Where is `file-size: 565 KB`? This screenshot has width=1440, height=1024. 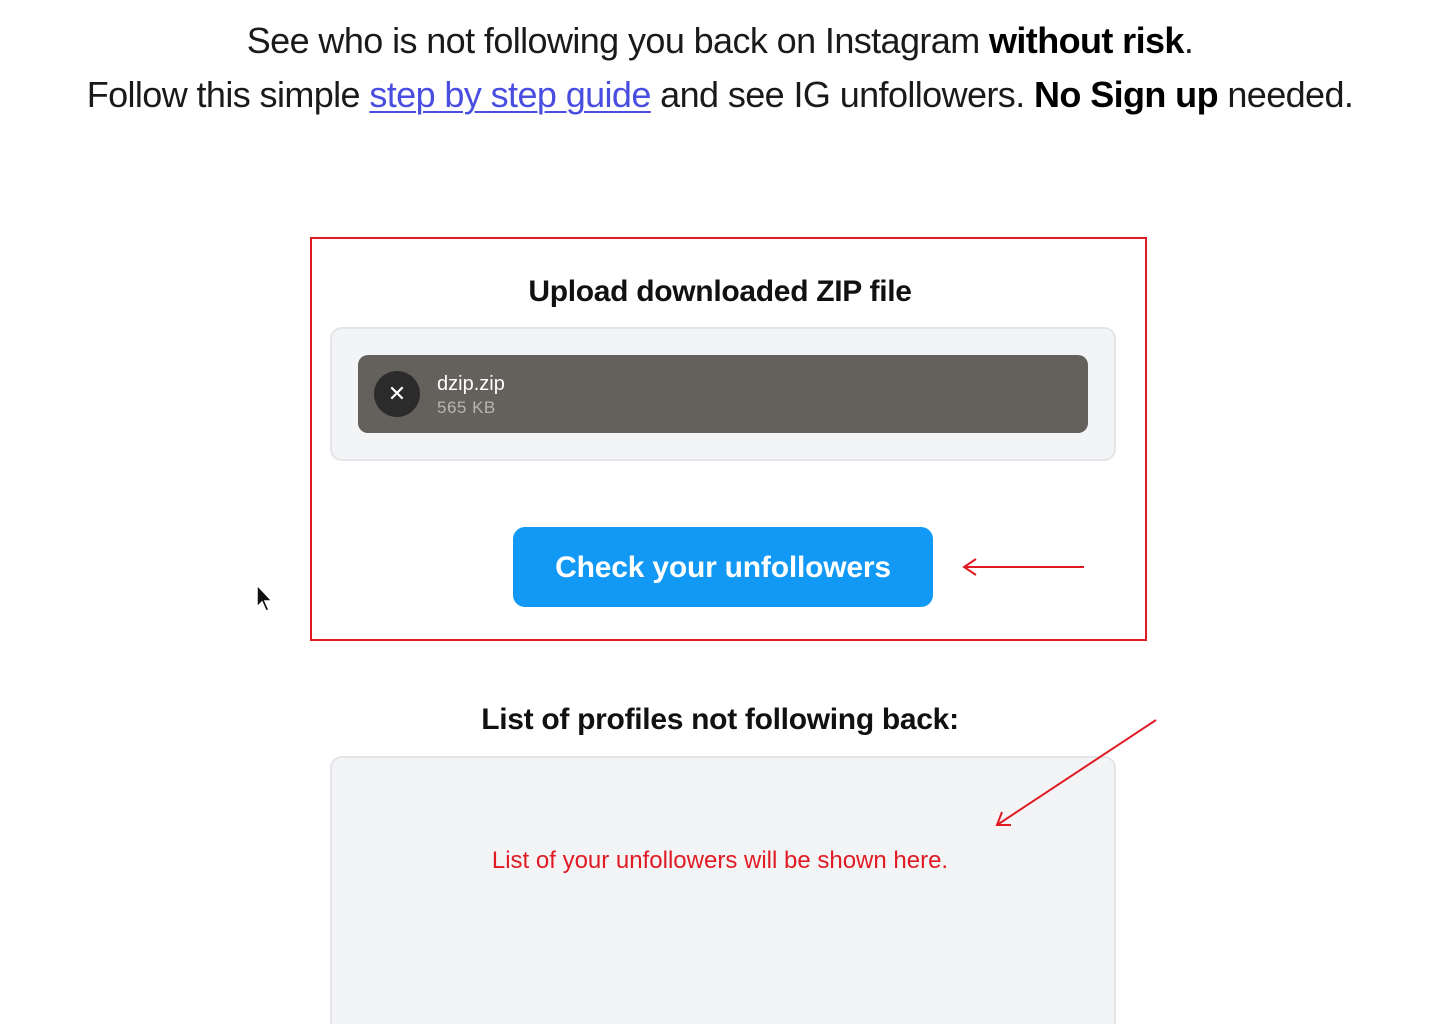 file-size: 565 KB is located at coordinates (466, 407).